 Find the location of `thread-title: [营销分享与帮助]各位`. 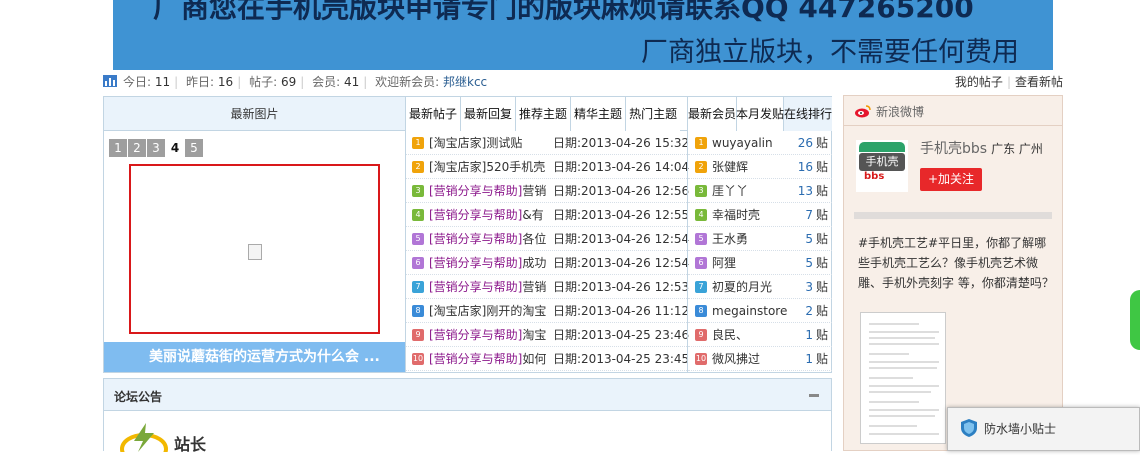

thread-title: [营销分享与帮助]各位 is located at coordinates (488, 239).